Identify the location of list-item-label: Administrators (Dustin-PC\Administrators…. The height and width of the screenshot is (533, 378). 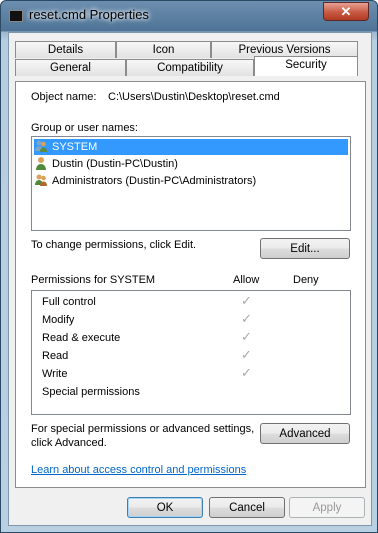
(154, 181).